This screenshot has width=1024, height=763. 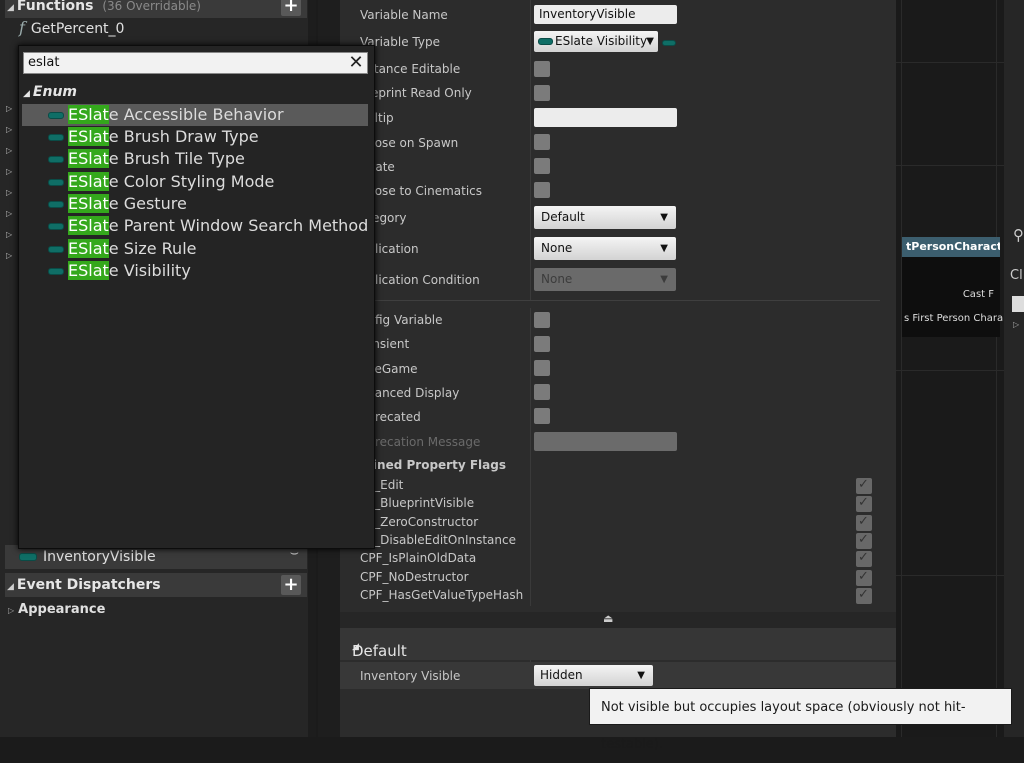 What do you see at coordinates (952, 297) in the screenshot?
I see `cast-node-body: Cast F s First Person Chara` at bounding box center [952, 297].